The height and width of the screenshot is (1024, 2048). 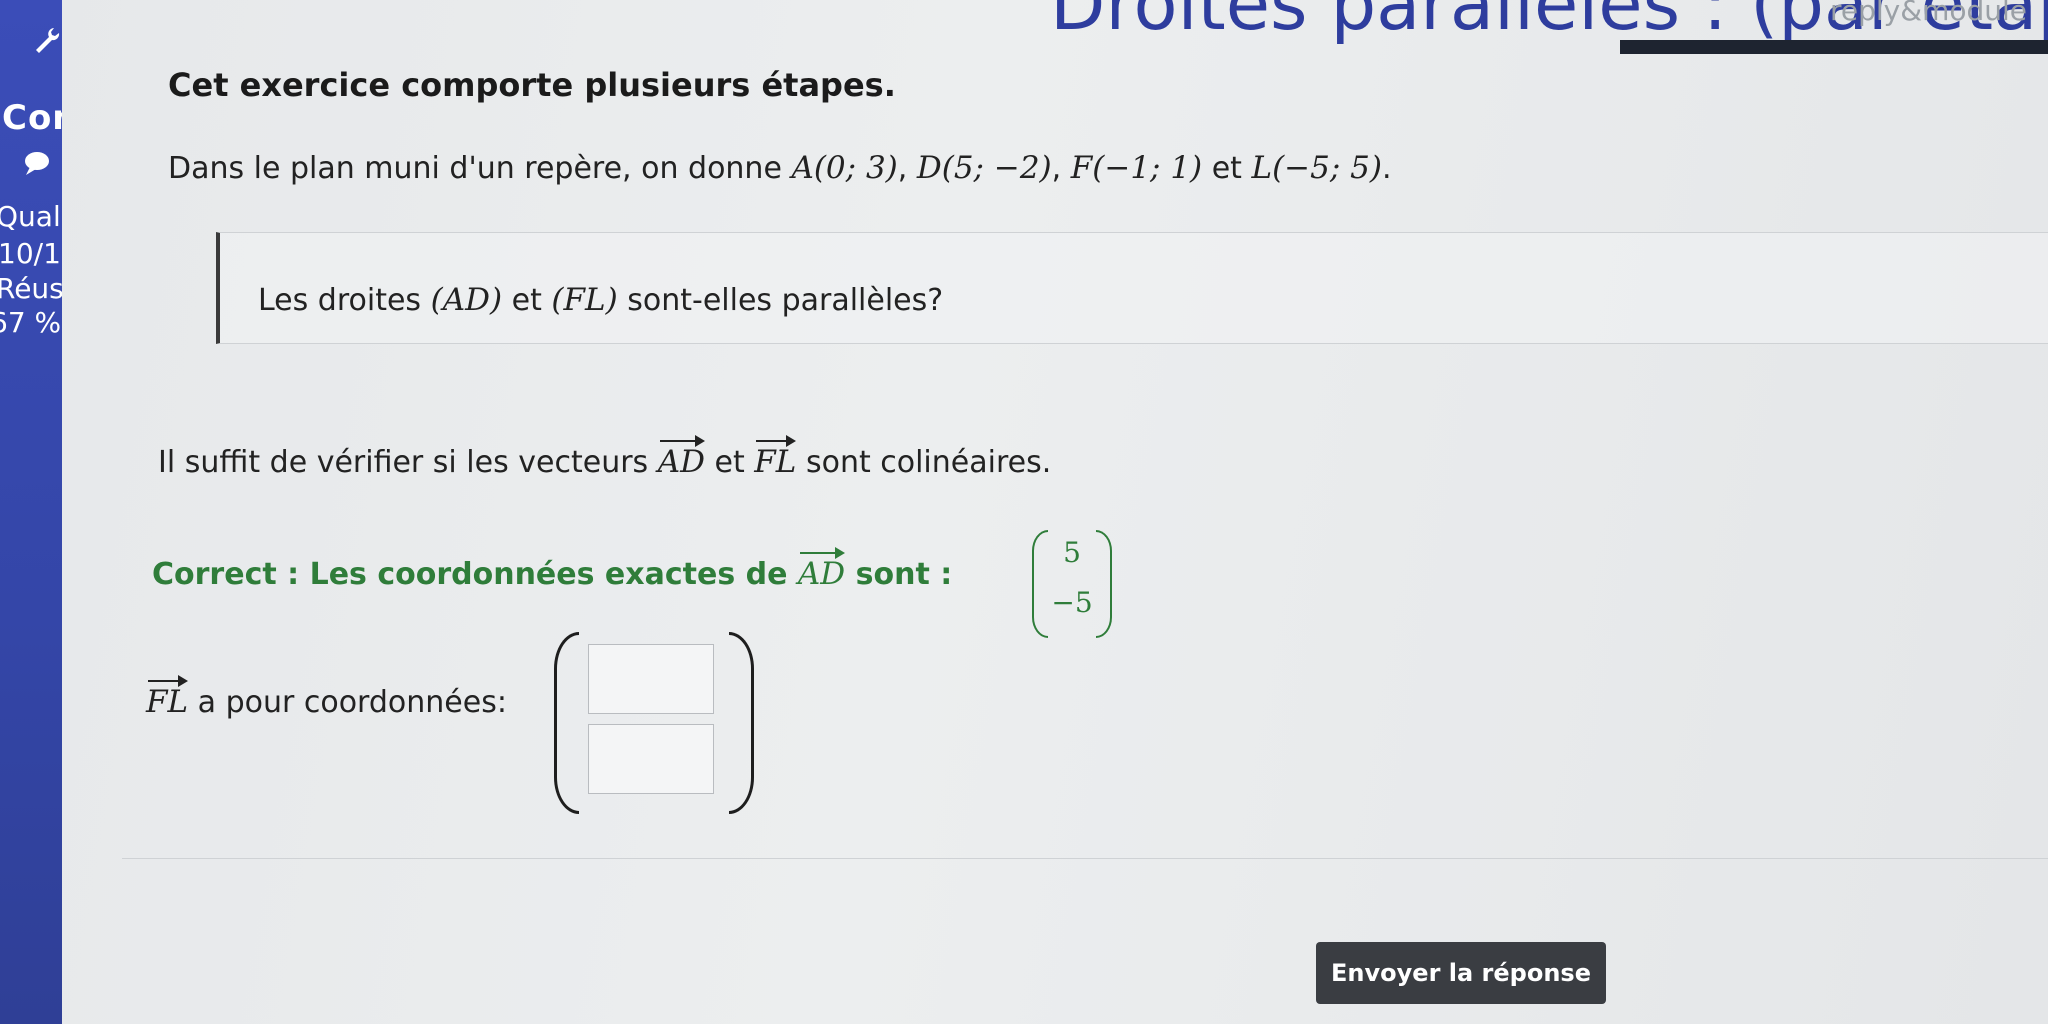 I want to click on et-sep: et, so click(x=1226, y=168).